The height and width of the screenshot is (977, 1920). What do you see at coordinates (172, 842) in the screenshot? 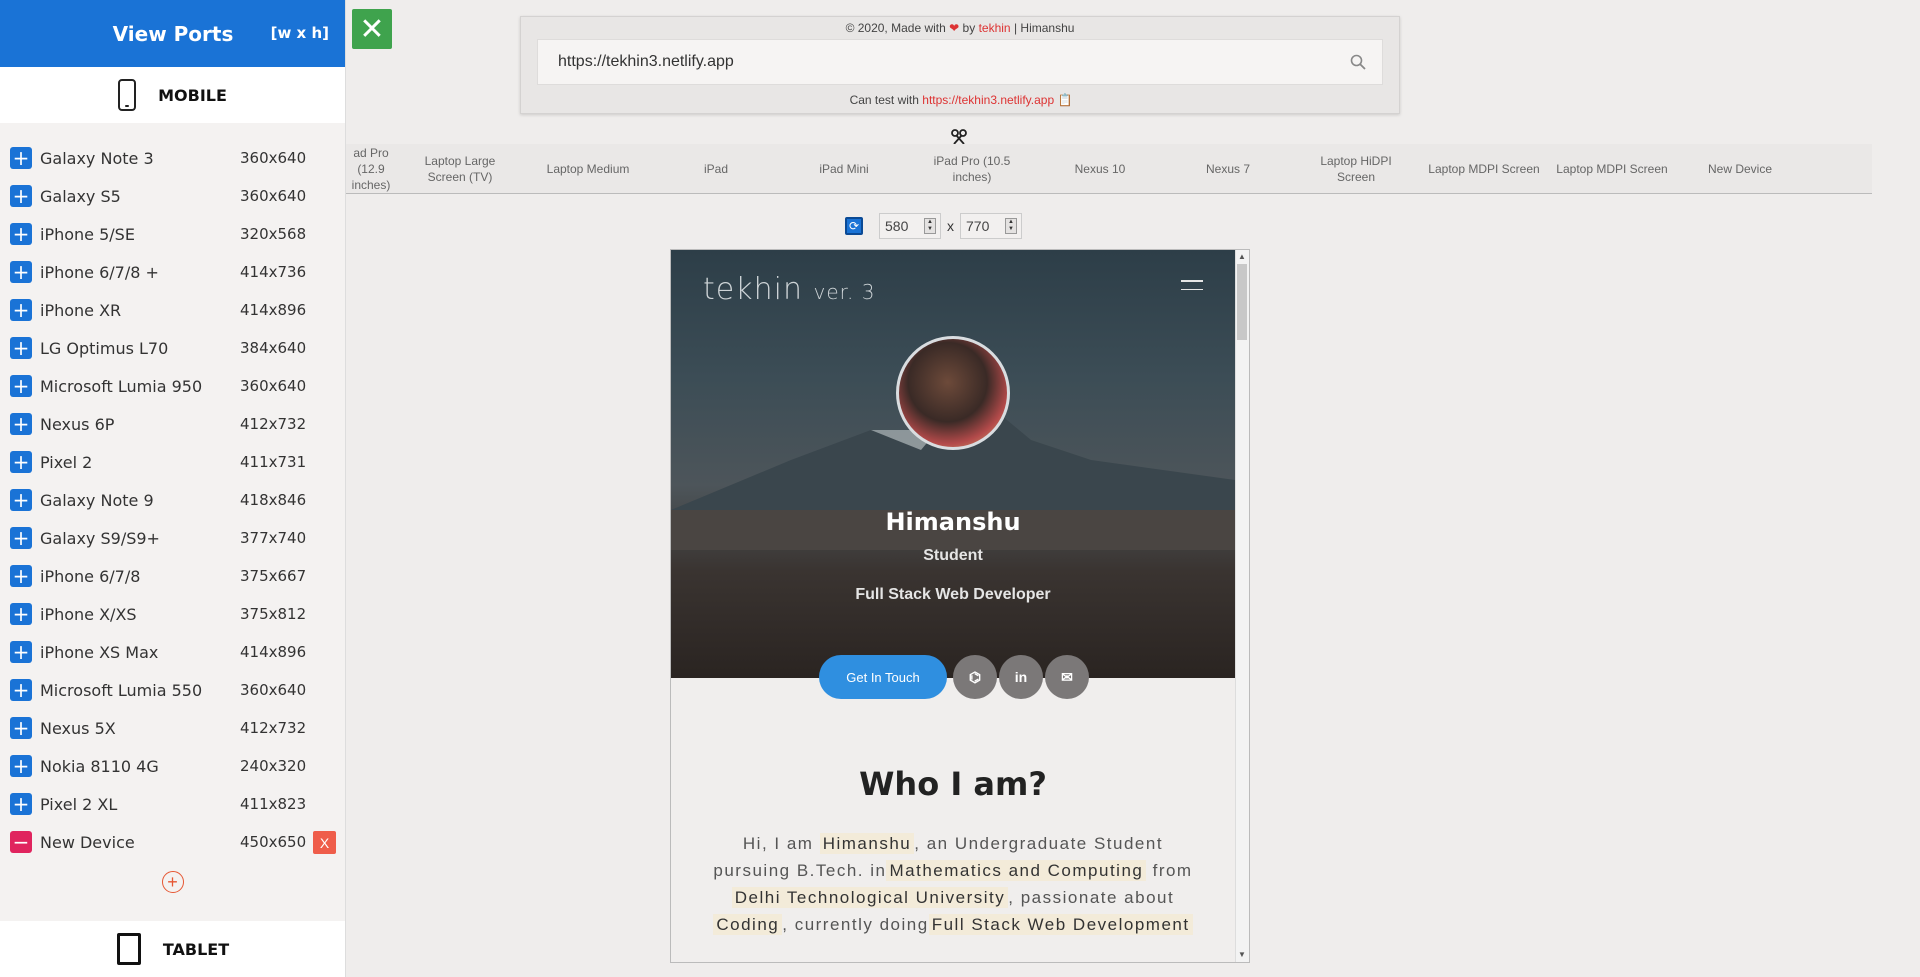
I see `custom-device-row: − New Device 450x650 X` at bounding box center [172, 842].